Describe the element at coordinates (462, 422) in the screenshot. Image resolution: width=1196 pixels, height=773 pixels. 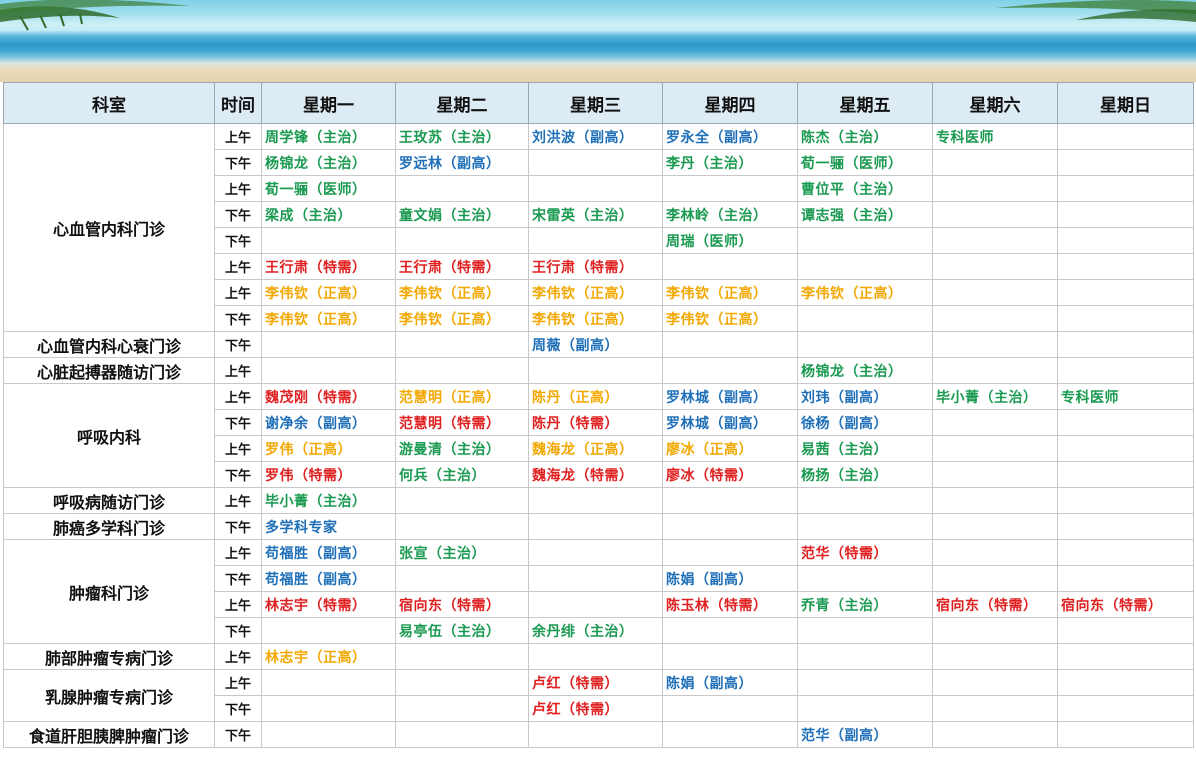
I see `doctor-cell: 范慧明（特需）` at that location.